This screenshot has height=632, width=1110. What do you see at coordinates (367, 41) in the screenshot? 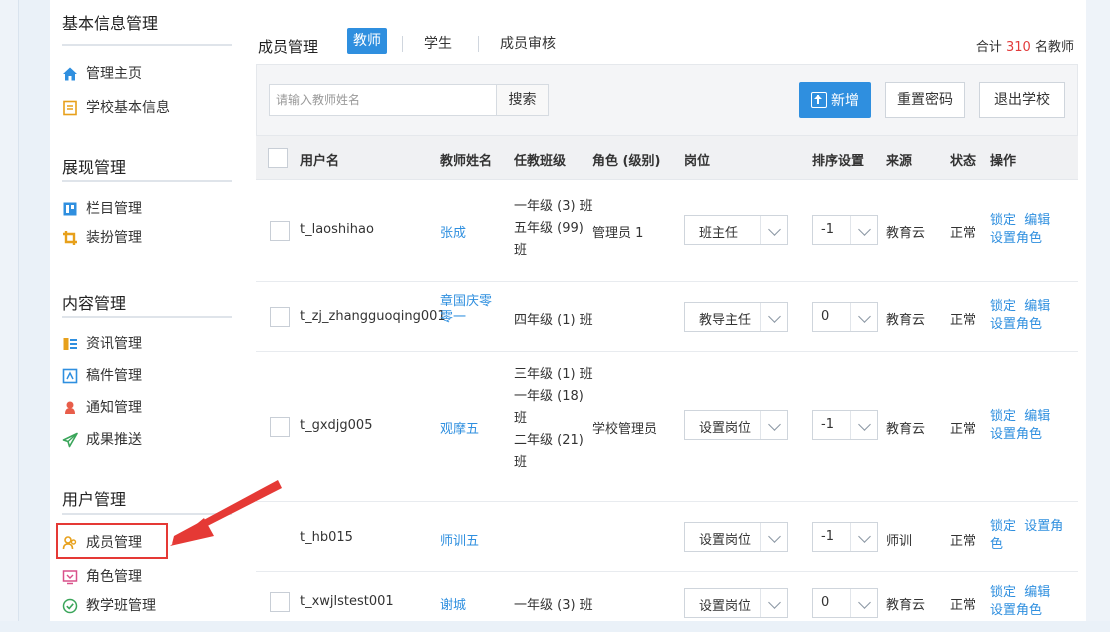
I see `tab-teachers: 教师` at bounding box center [367, 41].